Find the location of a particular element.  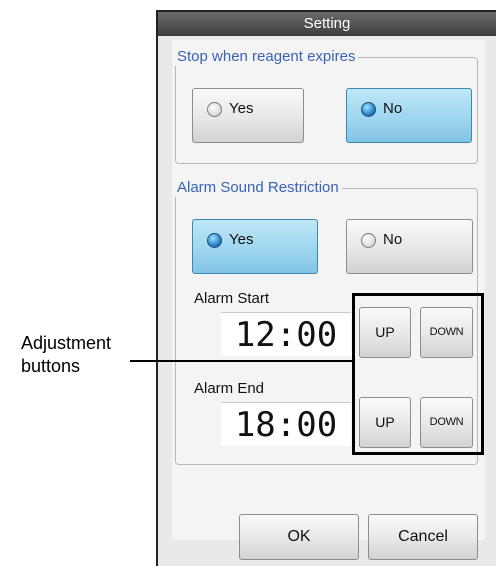

alarm-start-label: Alarm Start is located at coordinates (232, 298).